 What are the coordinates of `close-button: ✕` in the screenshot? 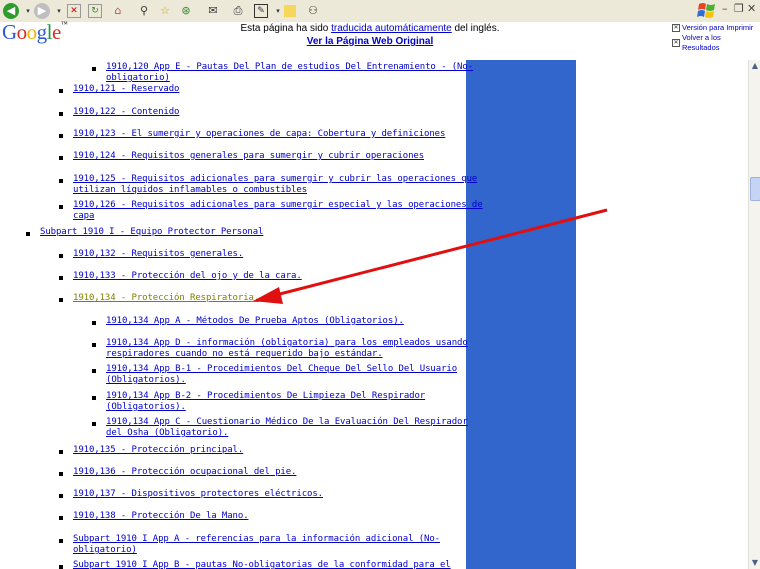 It's located at (751, 8).